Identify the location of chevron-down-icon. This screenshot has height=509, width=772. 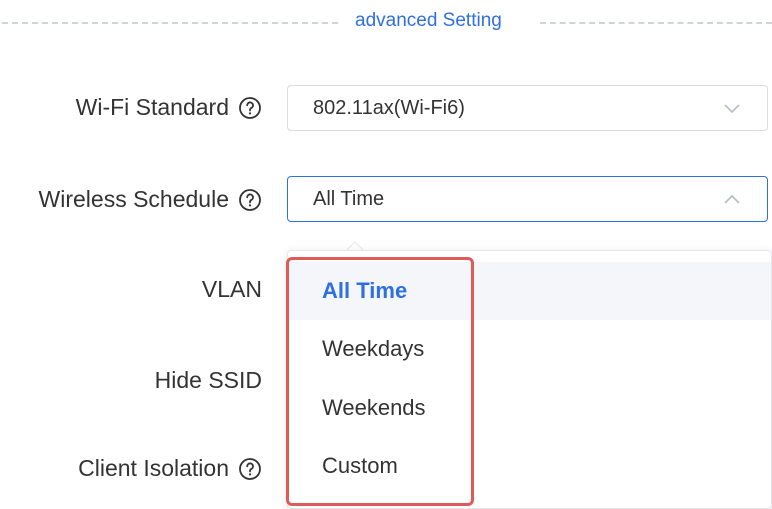
(732, 109).